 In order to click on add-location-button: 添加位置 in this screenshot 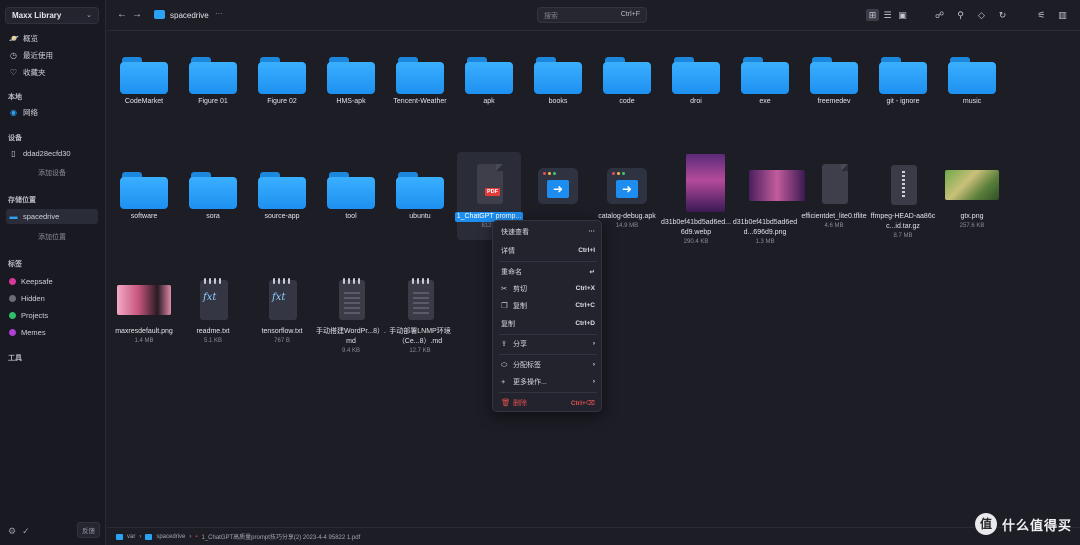, I will do `click(52, 237)`.